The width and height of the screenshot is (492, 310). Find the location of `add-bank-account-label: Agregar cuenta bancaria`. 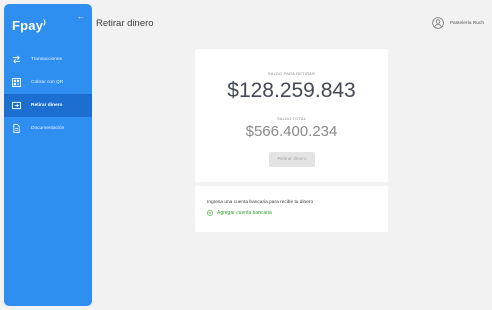

add-bank-account-label: Agregar cuenta bancaria is located at coordinates (244, 213).